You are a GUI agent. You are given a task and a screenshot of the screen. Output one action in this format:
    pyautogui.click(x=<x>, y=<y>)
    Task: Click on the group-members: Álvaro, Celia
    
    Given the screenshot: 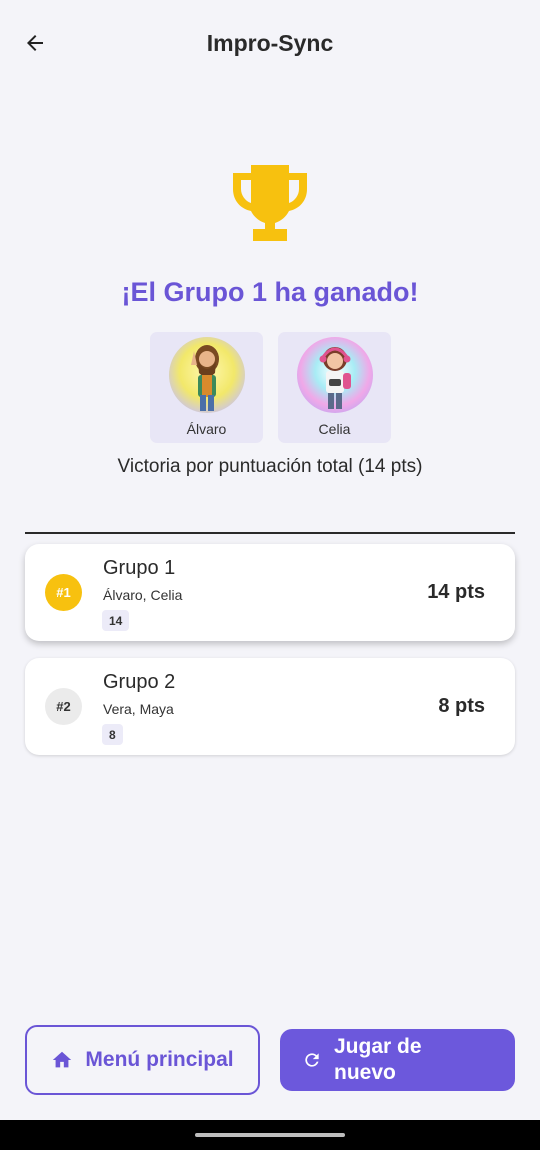 What is the action you would take?
    pyautogui.click(x=143, y=595)
    